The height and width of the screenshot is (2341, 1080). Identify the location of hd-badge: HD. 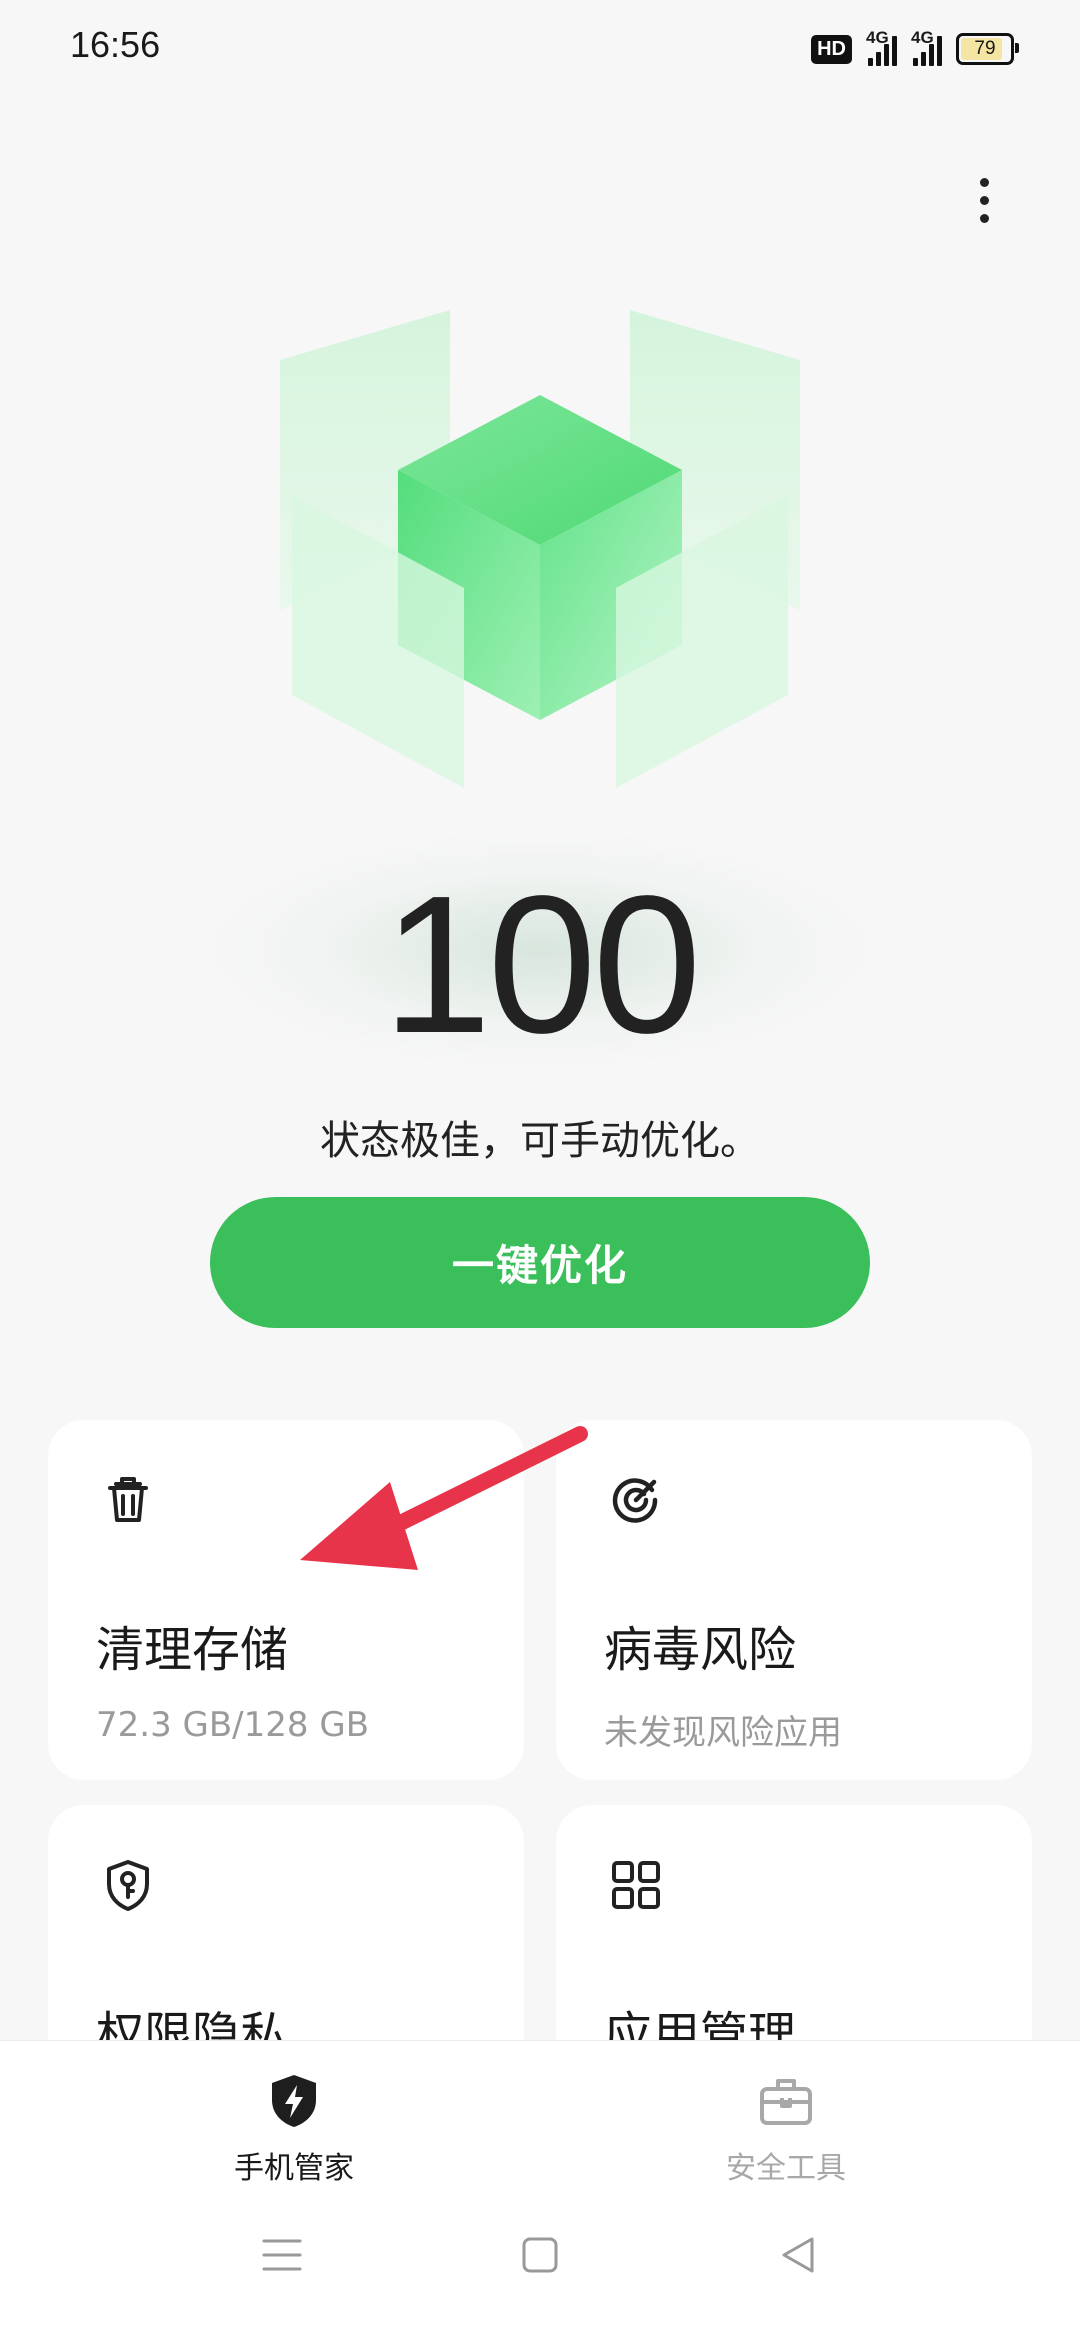
(831, 49).